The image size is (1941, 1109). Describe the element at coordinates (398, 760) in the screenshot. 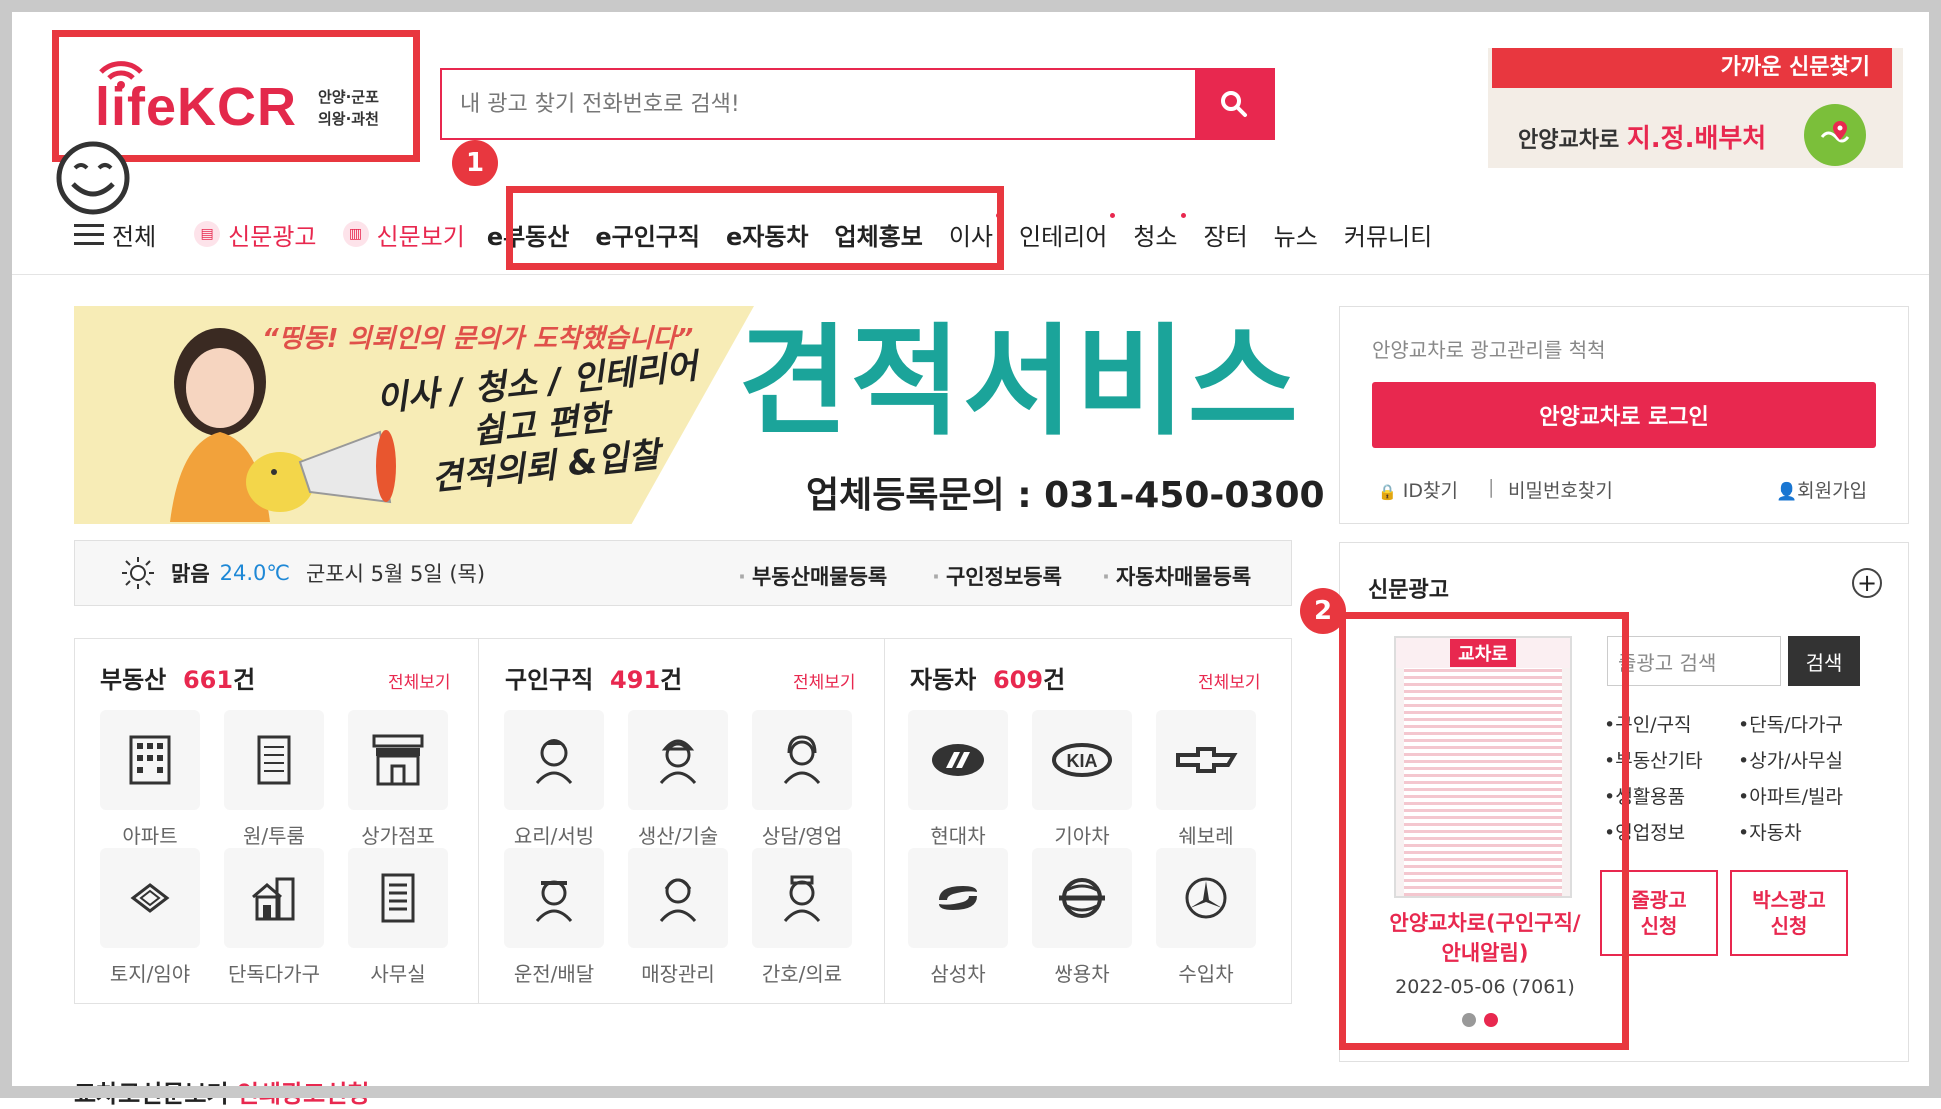

I see `market-icon` at that location.